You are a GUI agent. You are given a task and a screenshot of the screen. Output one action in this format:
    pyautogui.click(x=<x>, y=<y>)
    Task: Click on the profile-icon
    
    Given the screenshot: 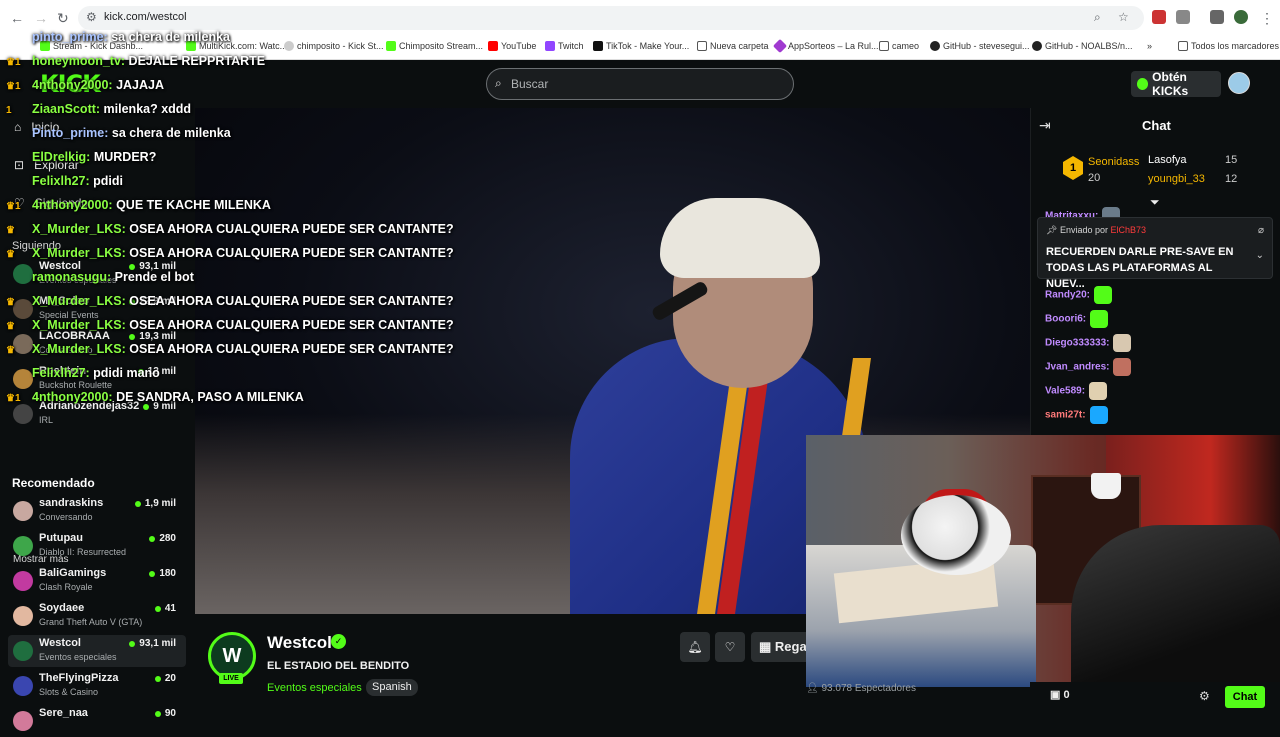 What is the action you would take?
    pyautogui.click(x=1241, y=17)
    